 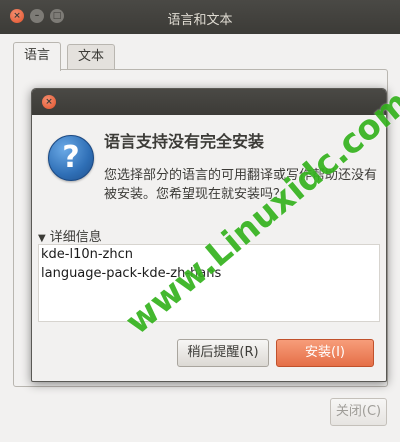 I want to click on window-titlebar: × – □ 语言和文本, so click(x=200, y=17).